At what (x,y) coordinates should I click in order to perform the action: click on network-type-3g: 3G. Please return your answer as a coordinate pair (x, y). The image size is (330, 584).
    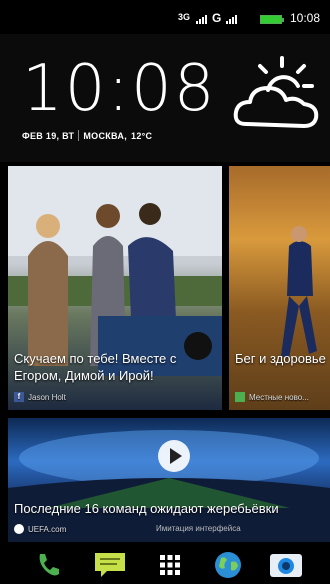
    Looking at the image, I should click on (184, 17).